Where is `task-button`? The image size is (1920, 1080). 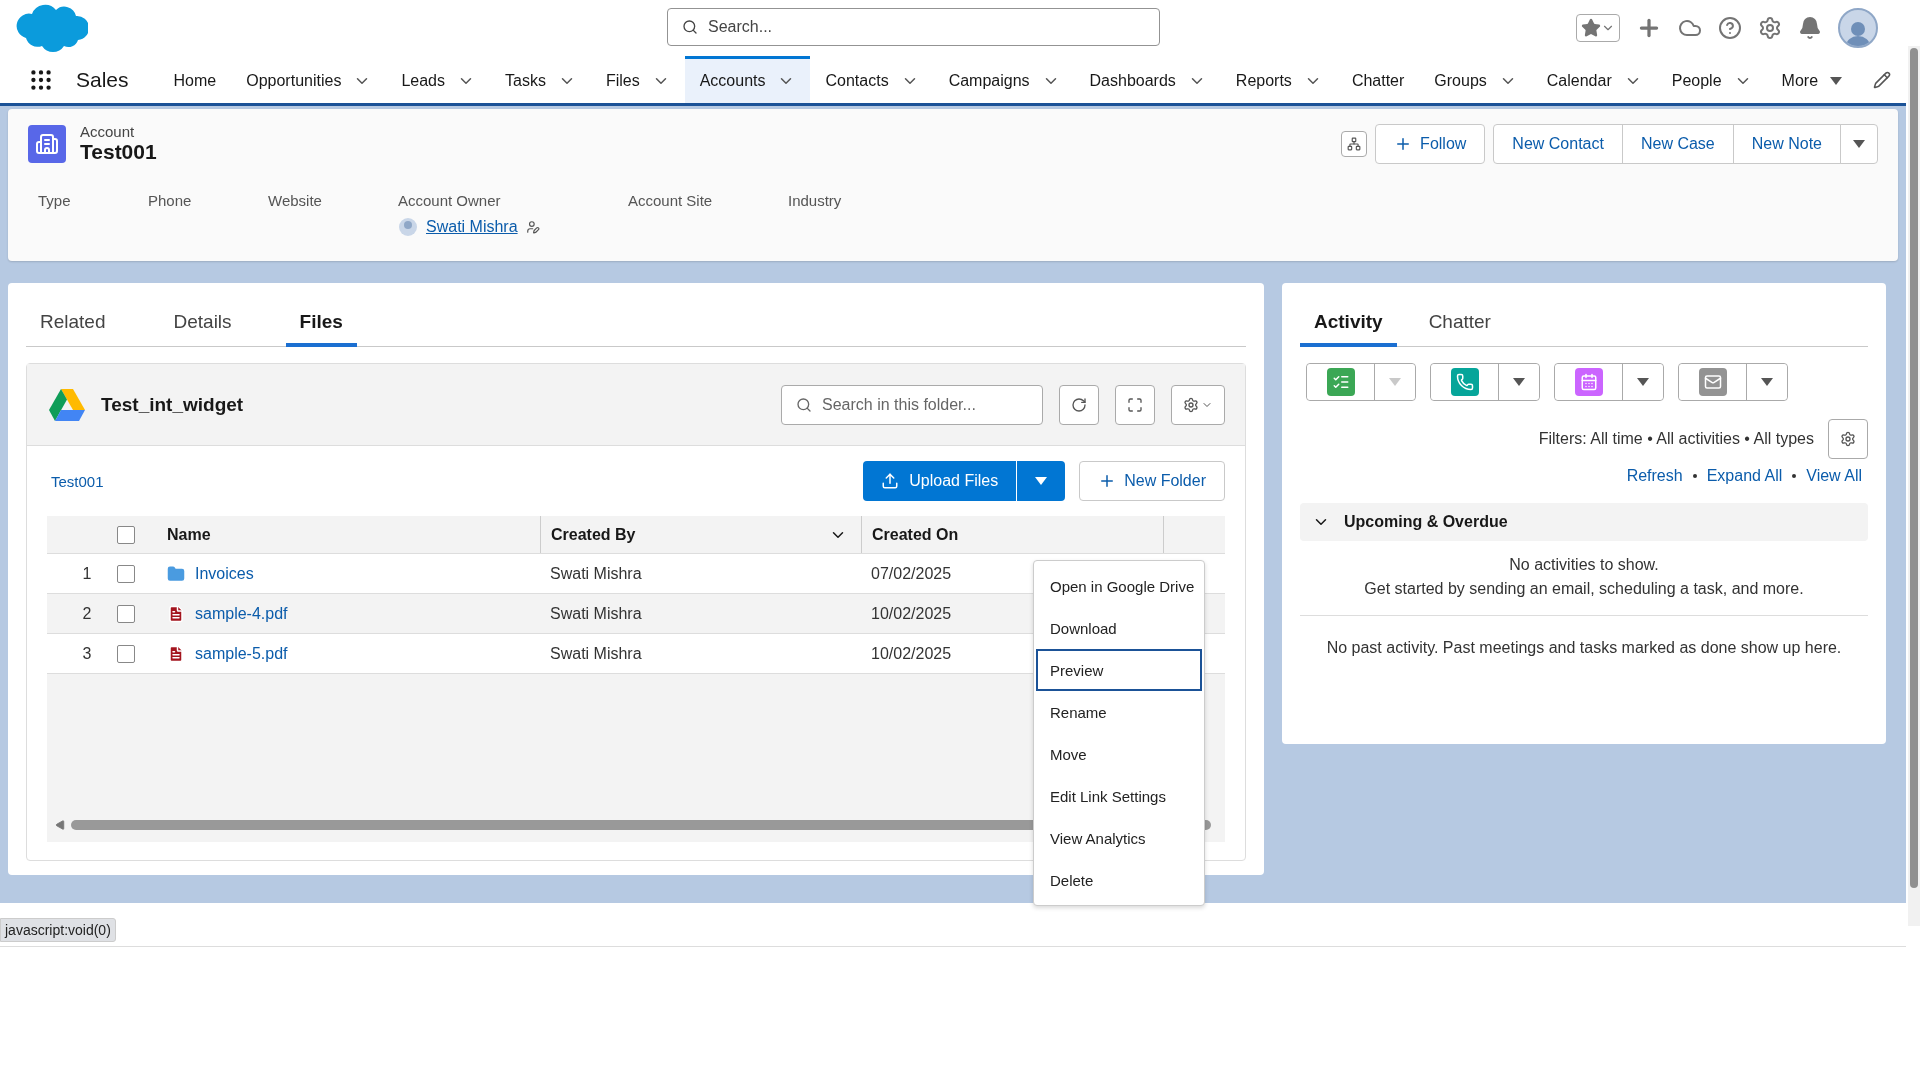
task-button is located at coordinates (1341, 382).